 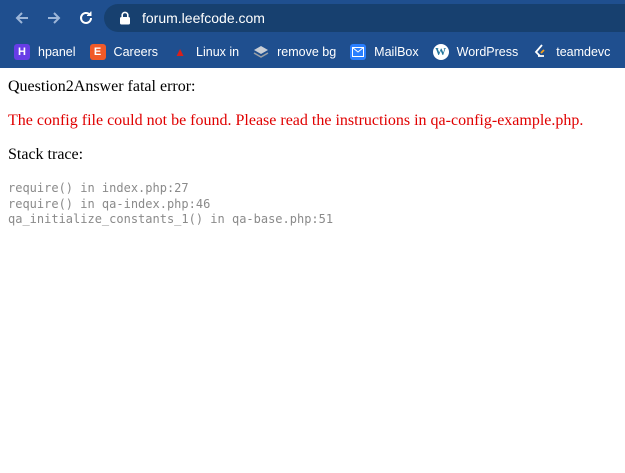 What do you see at coordinates (440, 52) in the screenshot?
I see `wordpress-icon: W` at bounding box center [440, 52].